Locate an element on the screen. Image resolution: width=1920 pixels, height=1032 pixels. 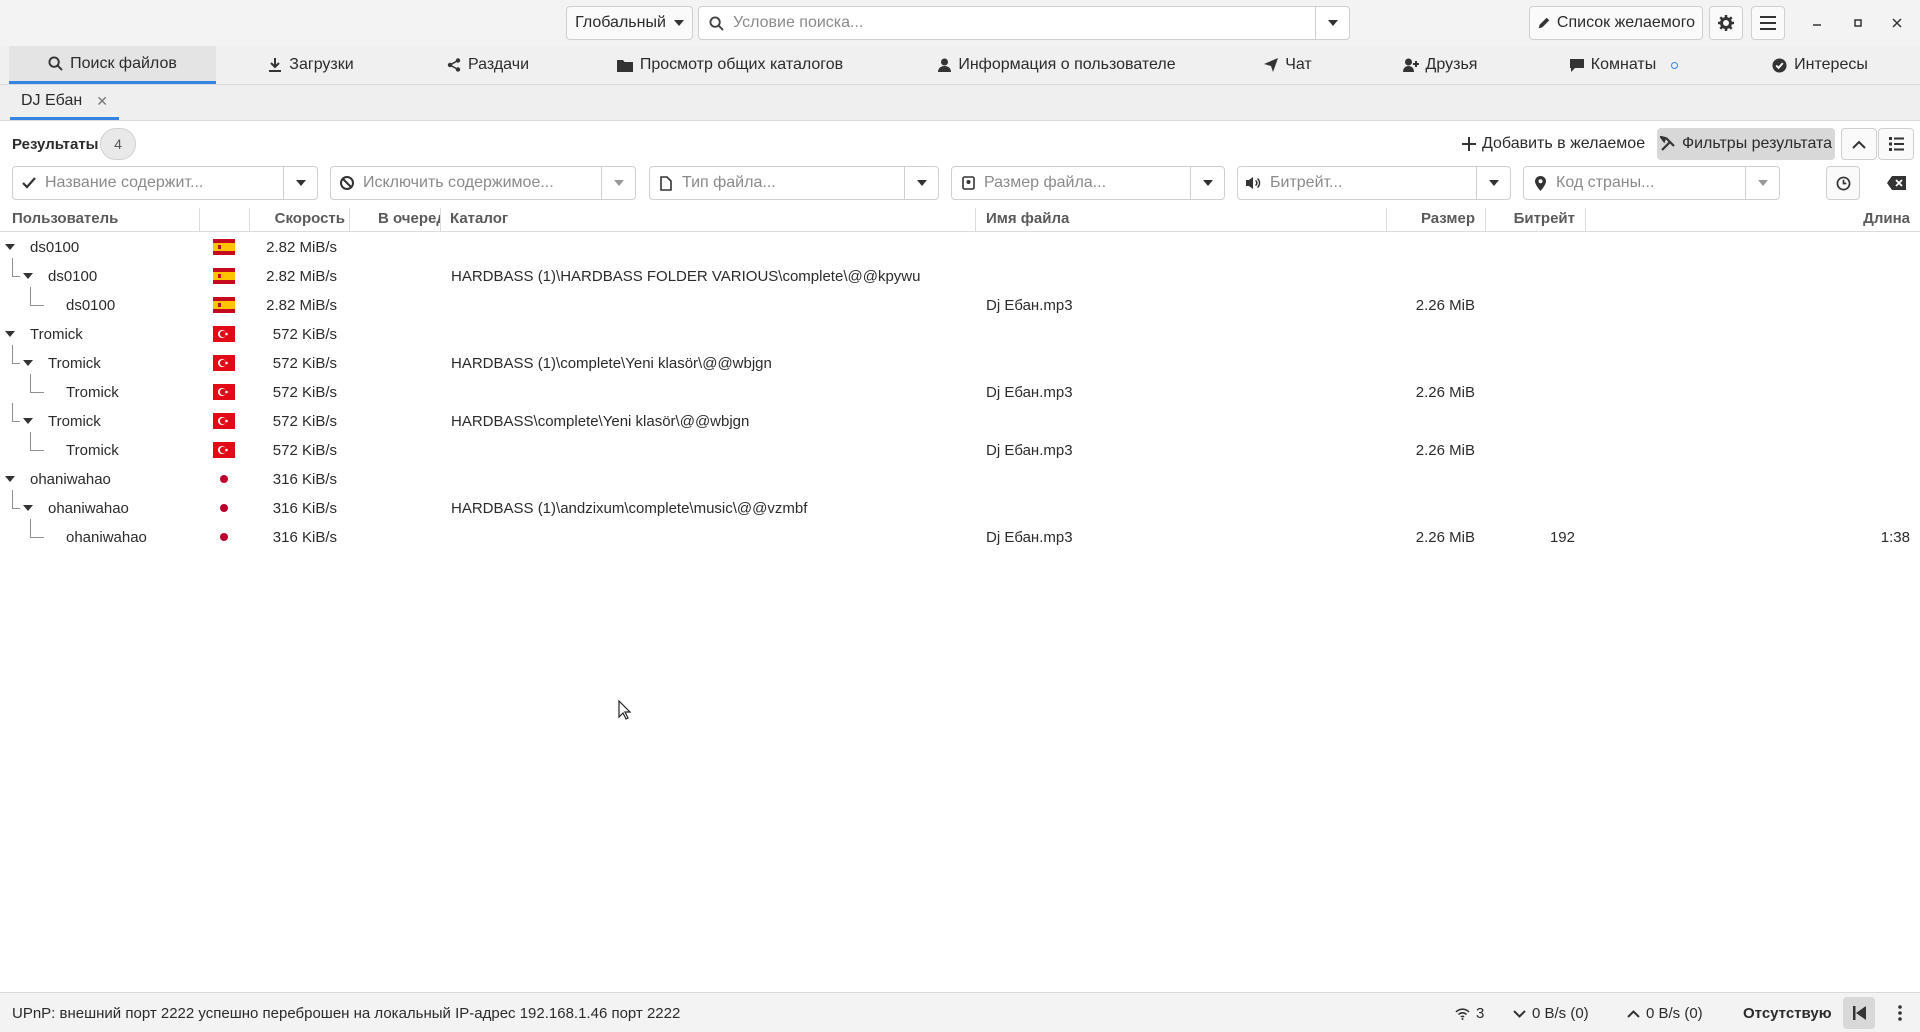
search-icon is located at coordinates (716, 23).